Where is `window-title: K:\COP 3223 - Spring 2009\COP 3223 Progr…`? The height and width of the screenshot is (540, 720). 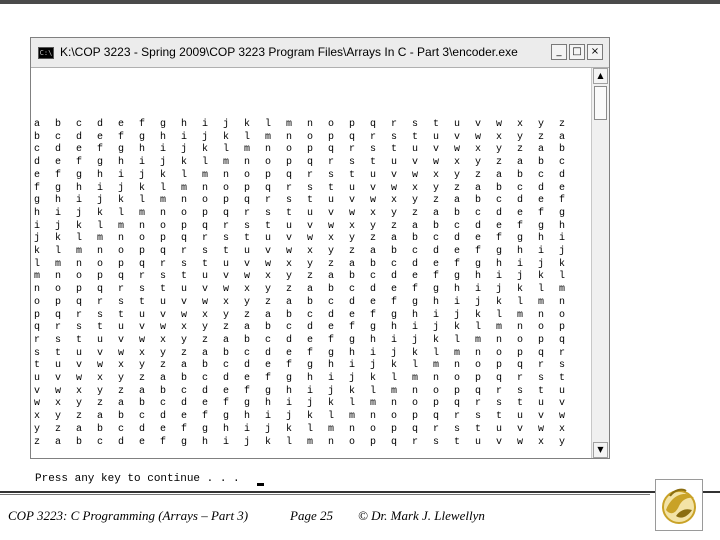 window-title: K:\COP 3223 - Spring 2009\COP 3223 Progr… is located at coordinates (289, 52).